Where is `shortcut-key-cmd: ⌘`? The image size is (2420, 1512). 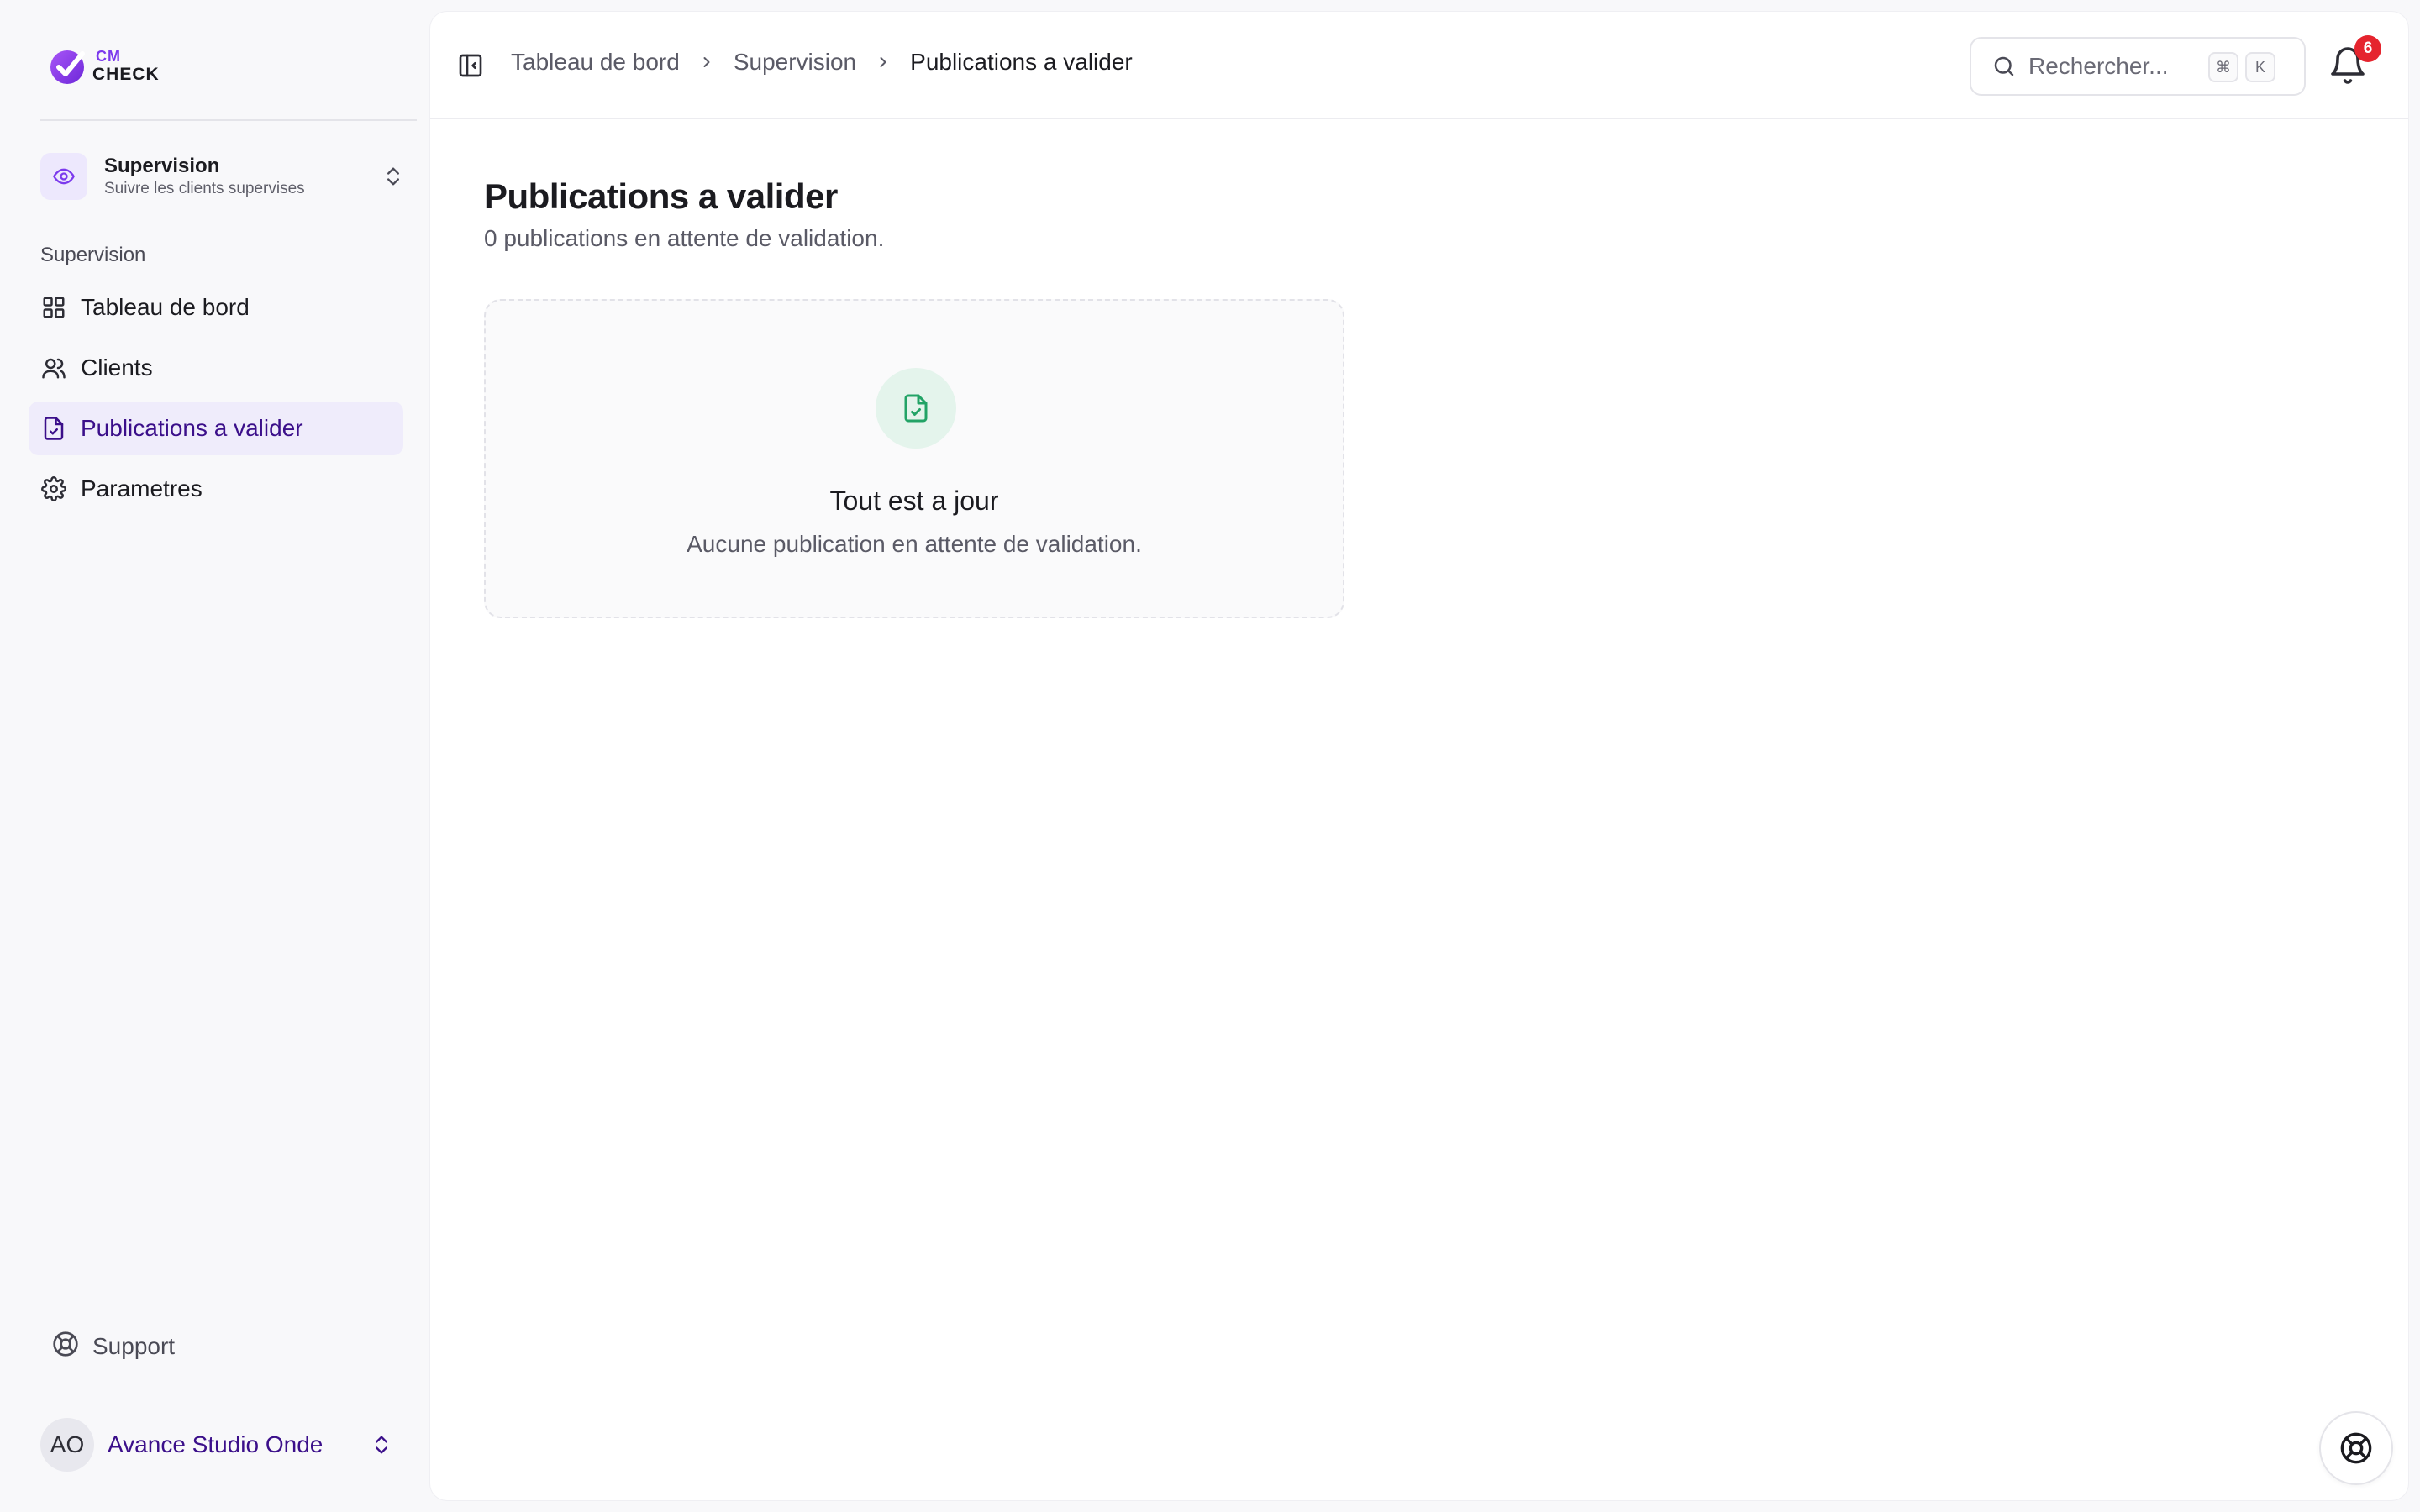
shortcut-key-cmd: ⌘ is located at coordinates (2223, 67).